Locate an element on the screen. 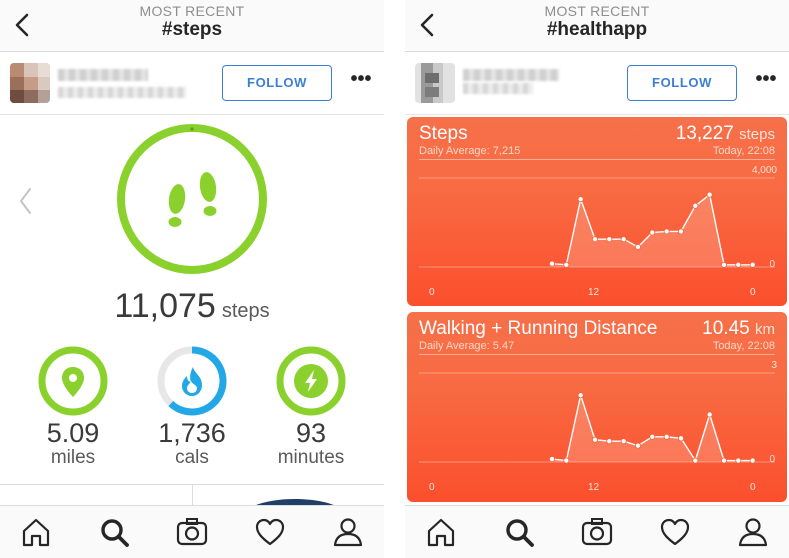  calories-stat: 1,736 cals is located at coordinates (192, 407).